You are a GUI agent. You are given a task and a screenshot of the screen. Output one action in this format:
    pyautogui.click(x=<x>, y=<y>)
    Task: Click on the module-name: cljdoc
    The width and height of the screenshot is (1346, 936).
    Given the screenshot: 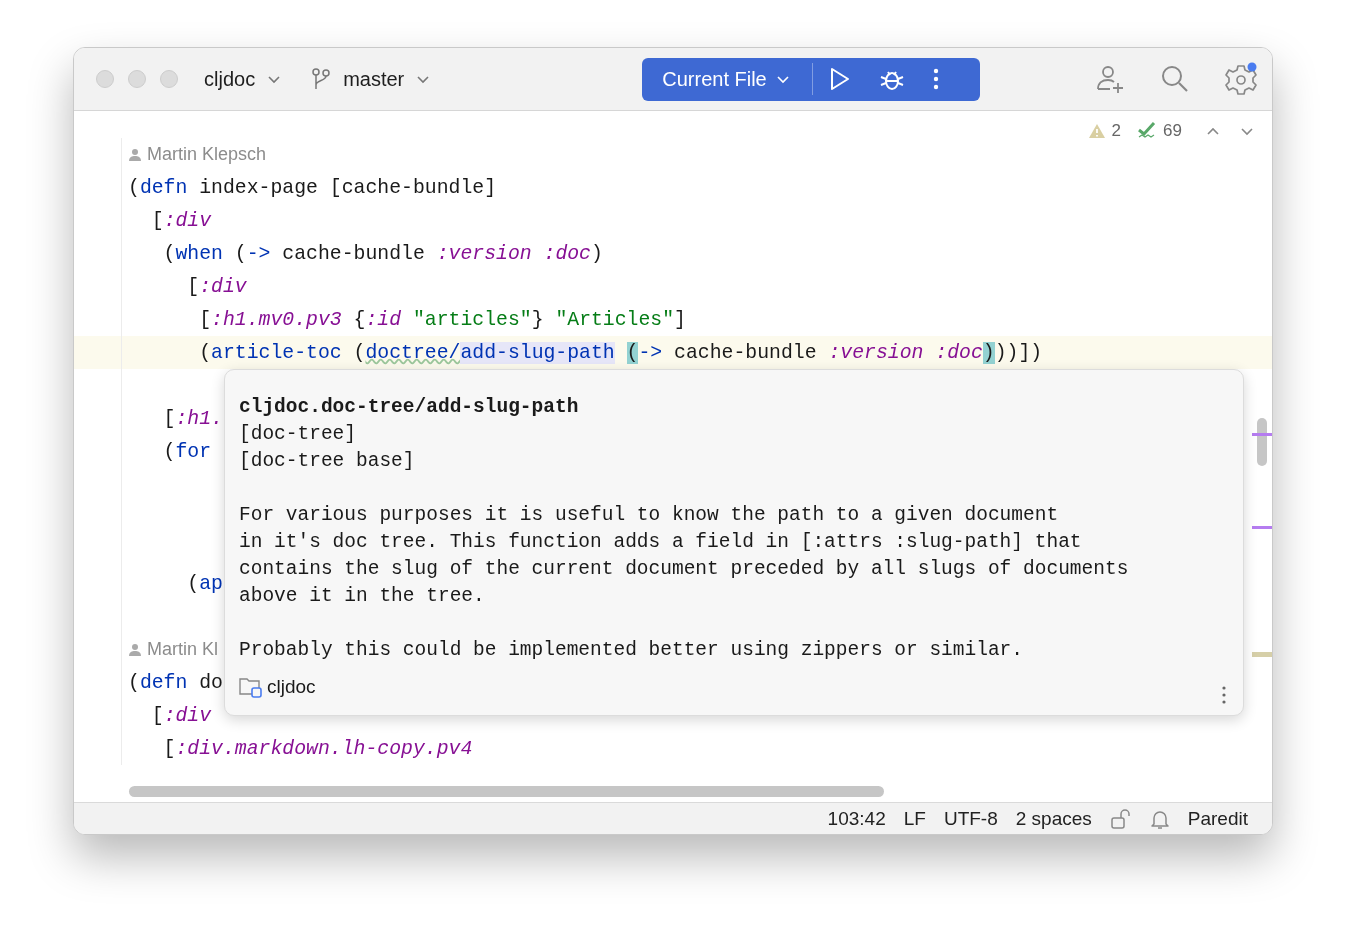 What is the action you would take?
    pyautogui.click(x=291, y=687)
    